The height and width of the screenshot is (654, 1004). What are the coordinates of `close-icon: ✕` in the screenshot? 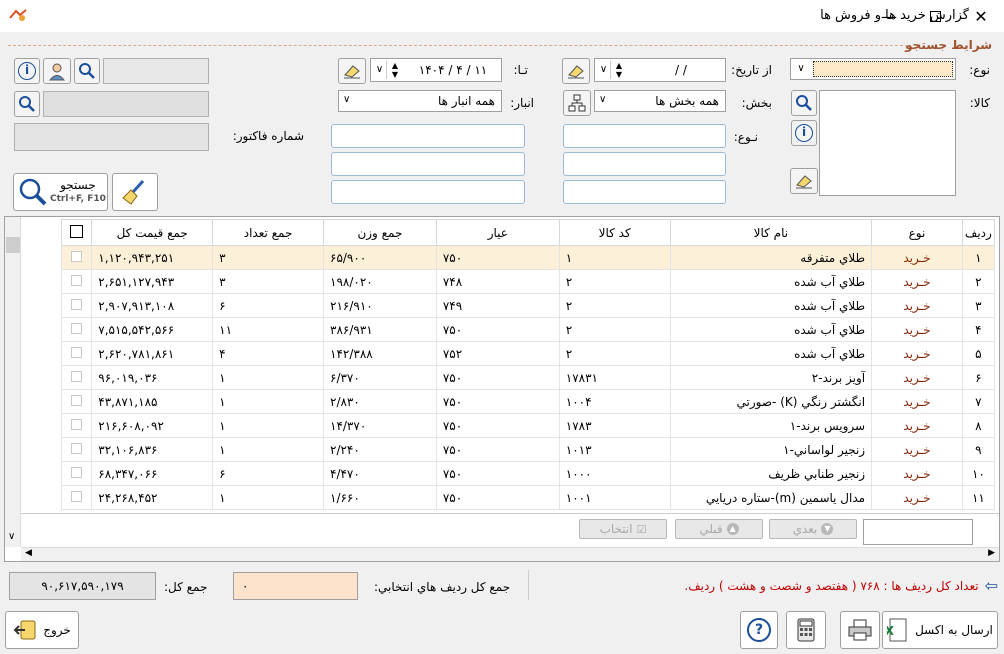 It's located at (981, 16).